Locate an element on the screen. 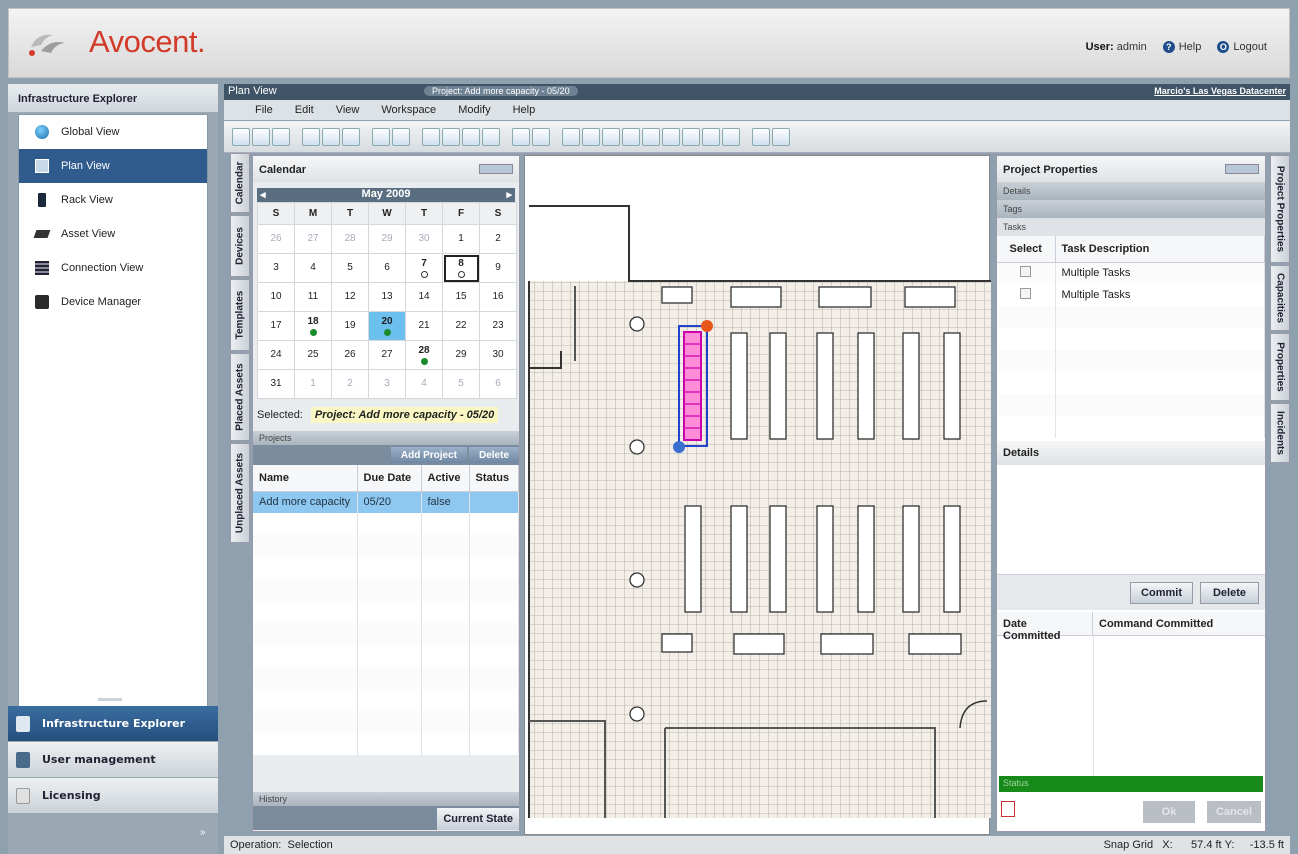  calendar-day: 15 is located at coordinates (461, 297).